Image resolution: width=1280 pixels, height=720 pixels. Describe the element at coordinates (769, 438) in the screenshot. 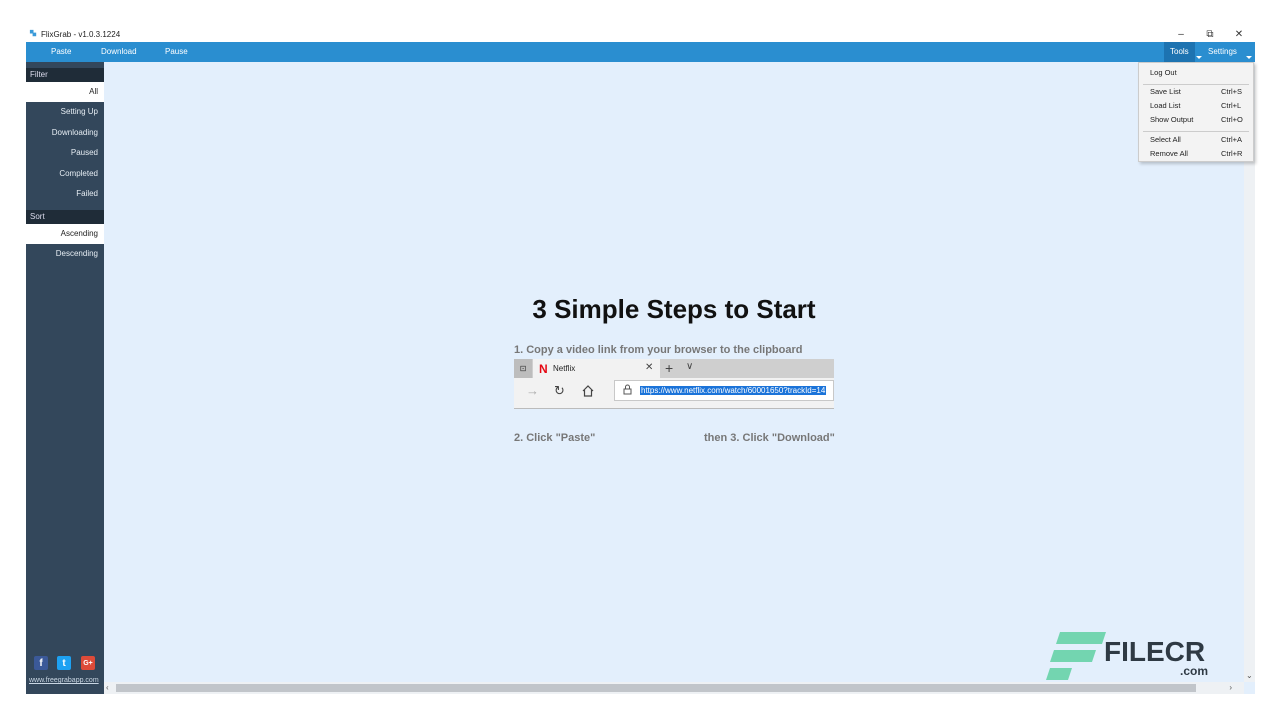

I see `step-3-text: then 3. Click "Download"` at that location.